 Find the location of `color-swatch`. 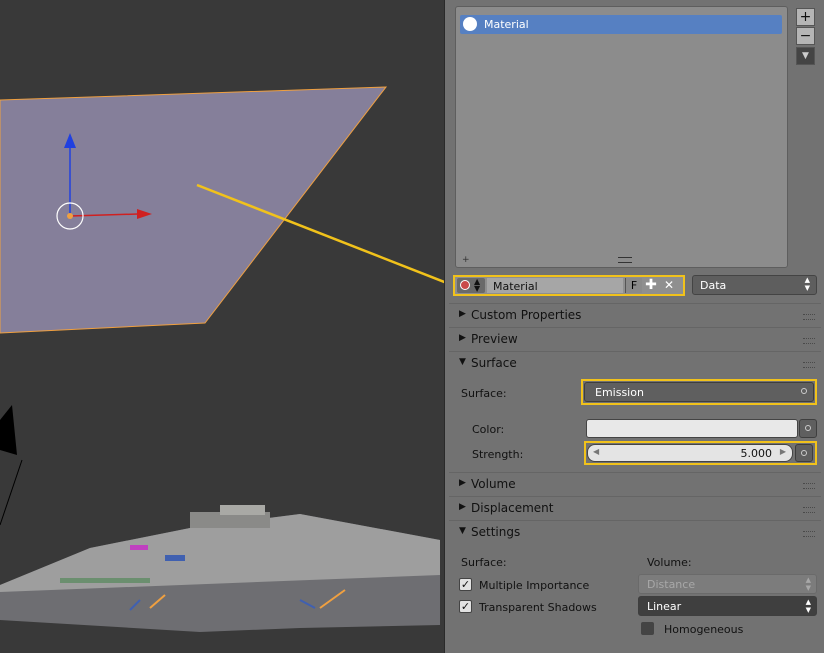

color-swatch is located at coordinates (692, 428).